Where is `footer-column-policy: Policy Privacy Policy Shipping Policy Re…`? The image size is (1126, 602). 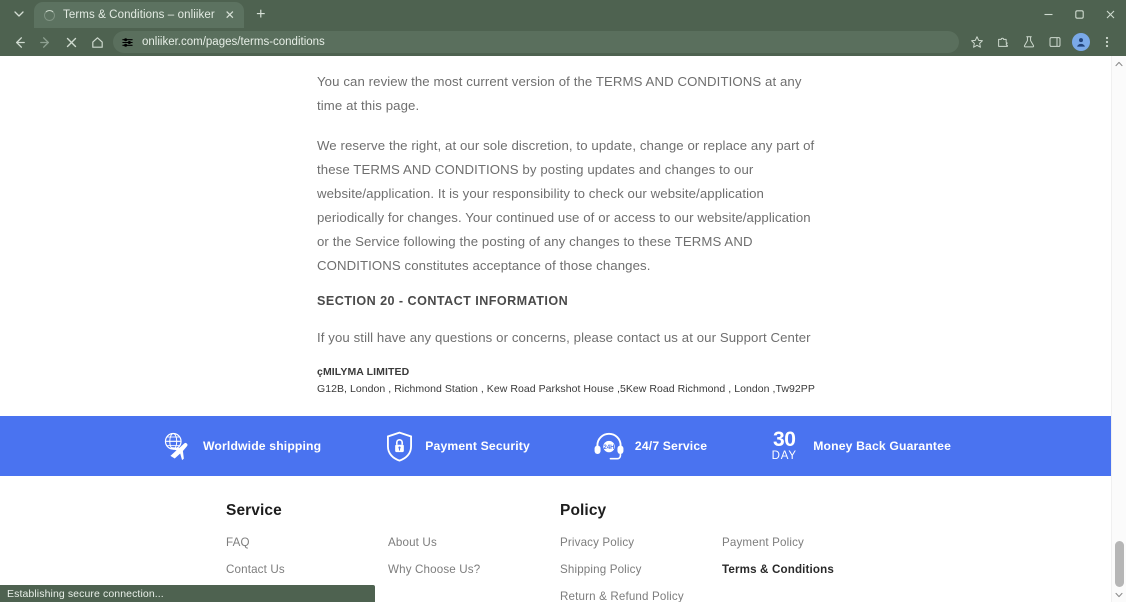 footer-column-policy: Policy Privacy Policy Shipping Policy Re… is located at coordinates (641, 552).